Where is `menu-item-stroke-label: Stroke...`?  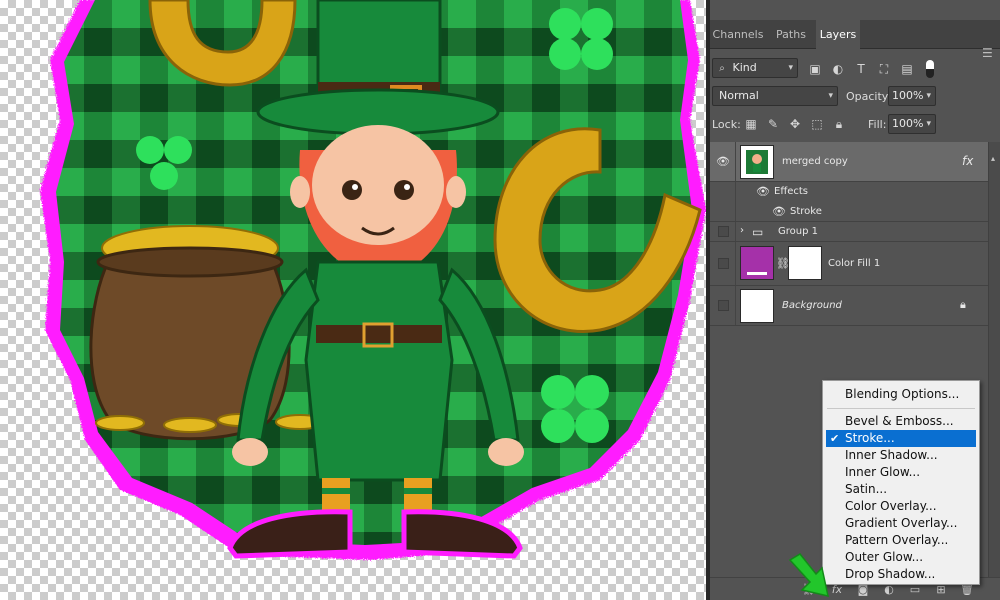
menu-item-stroke-label: Stroke... is located at coordinates (870, 438).